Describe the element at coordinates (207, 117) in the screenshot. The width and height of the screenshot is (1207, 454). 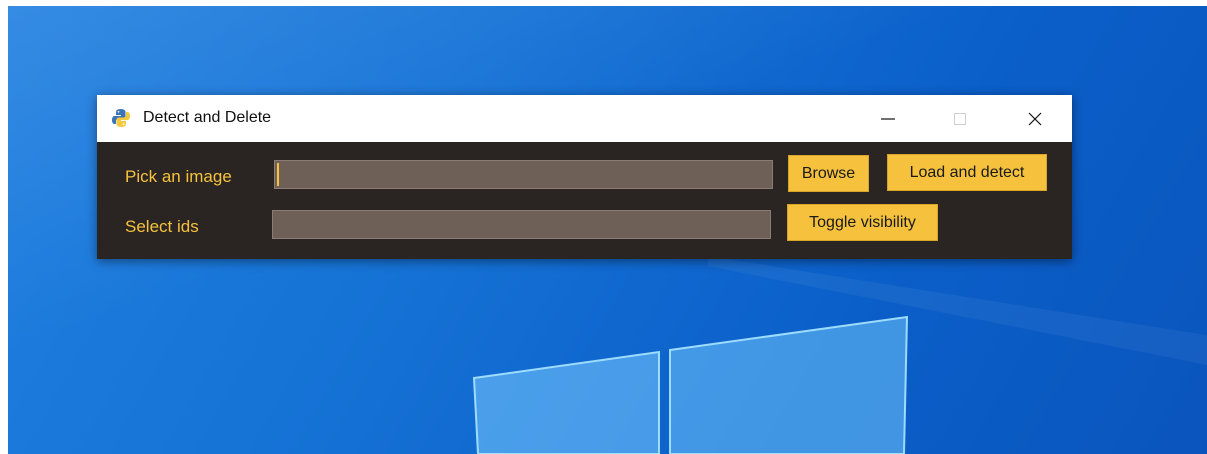
I see `window-title: Detect and Delete` at that location.